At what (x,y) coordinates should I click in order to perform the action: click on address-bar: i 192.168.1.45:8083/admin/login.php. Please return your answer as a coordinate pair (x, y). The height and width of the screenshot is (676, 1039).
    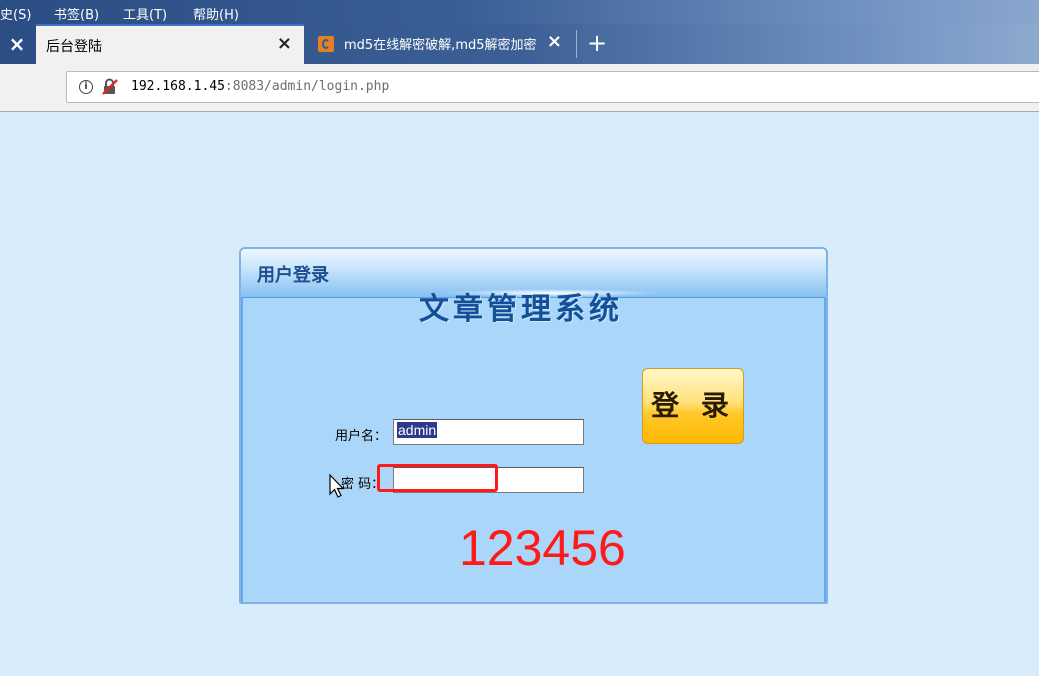
    Looking at the image, I should click on (552, 87).